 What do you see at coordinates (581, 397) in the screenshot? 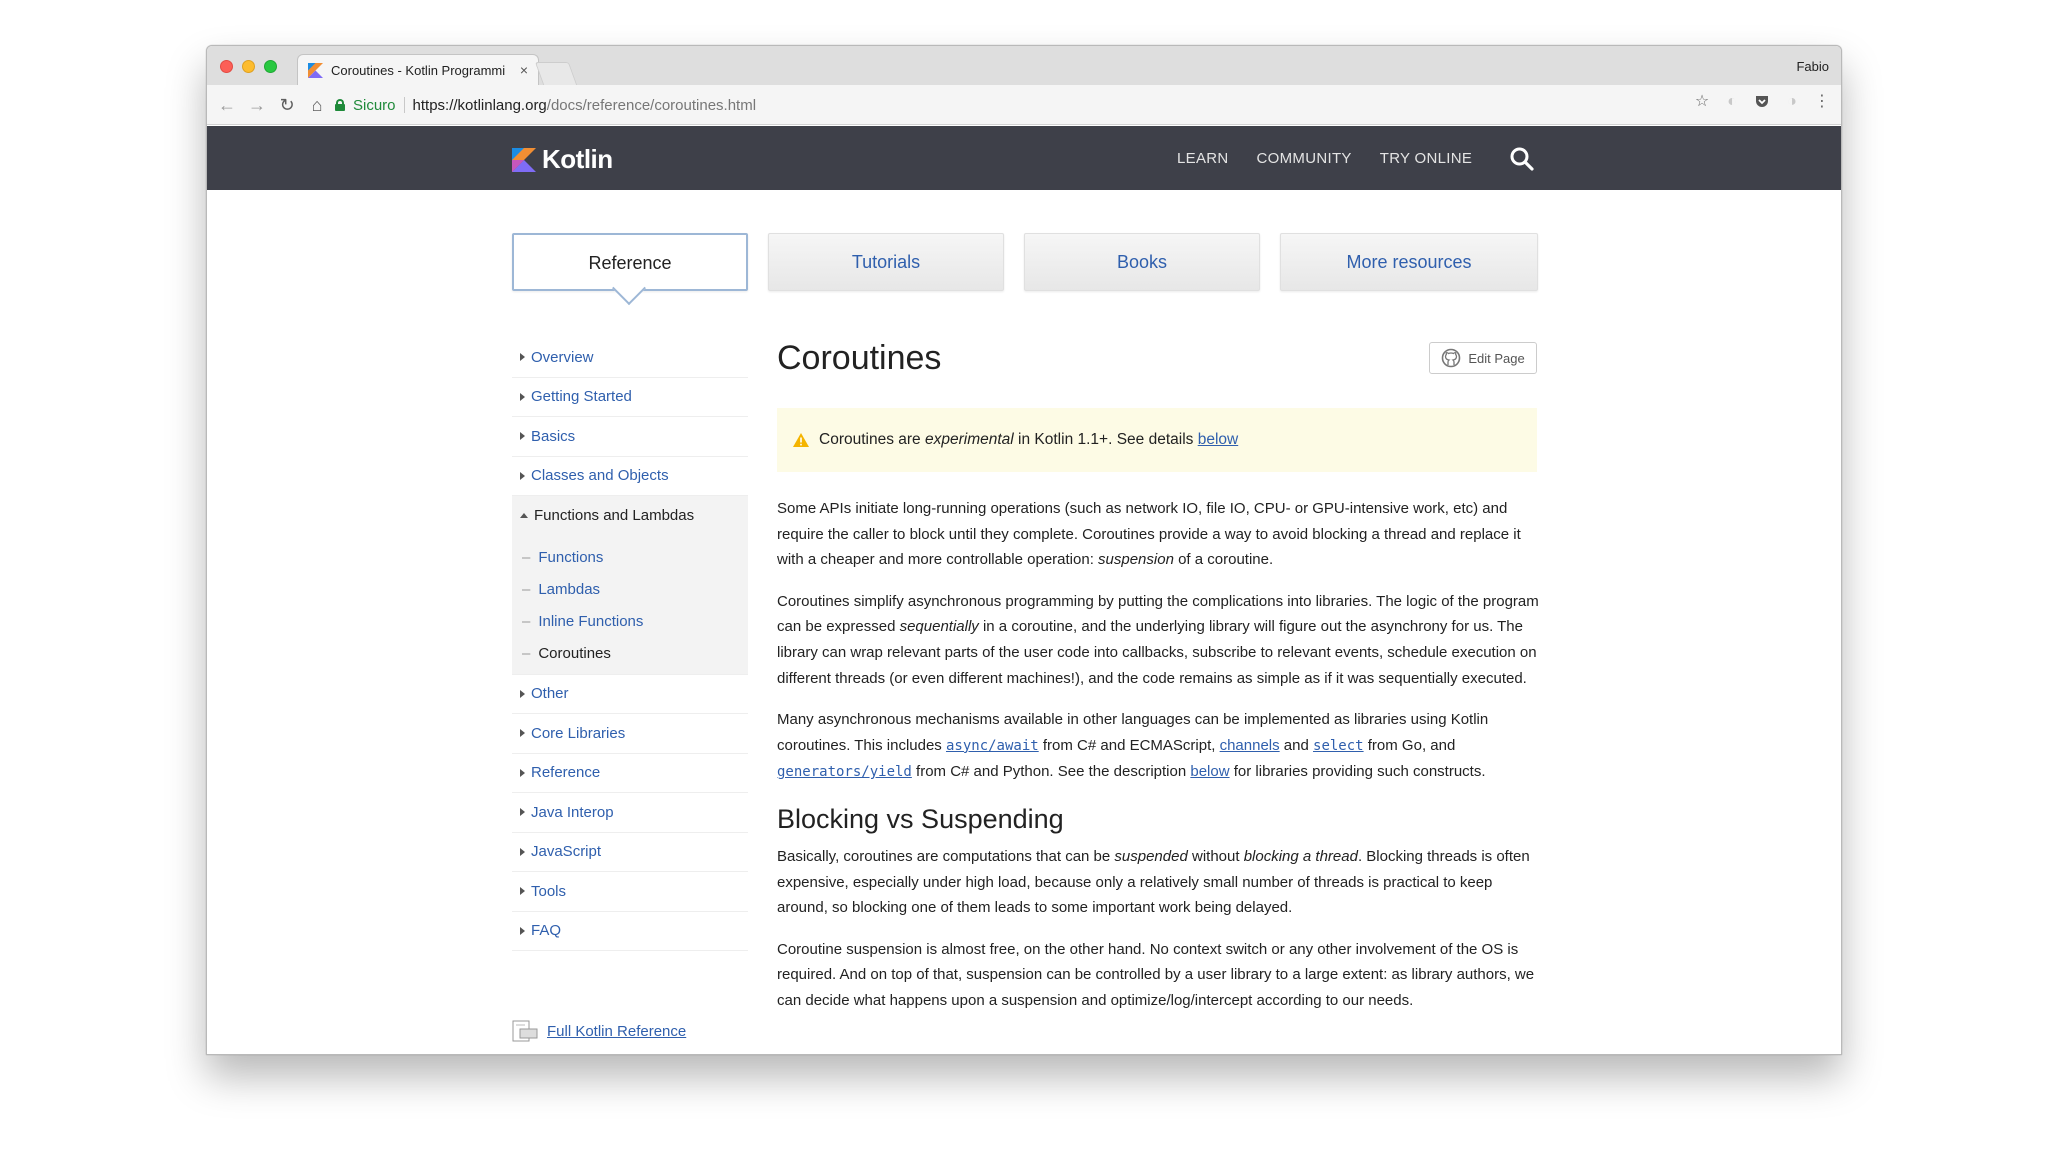
I see `sidebar-item-label: Getting Started` at bounding box center [581, 397].